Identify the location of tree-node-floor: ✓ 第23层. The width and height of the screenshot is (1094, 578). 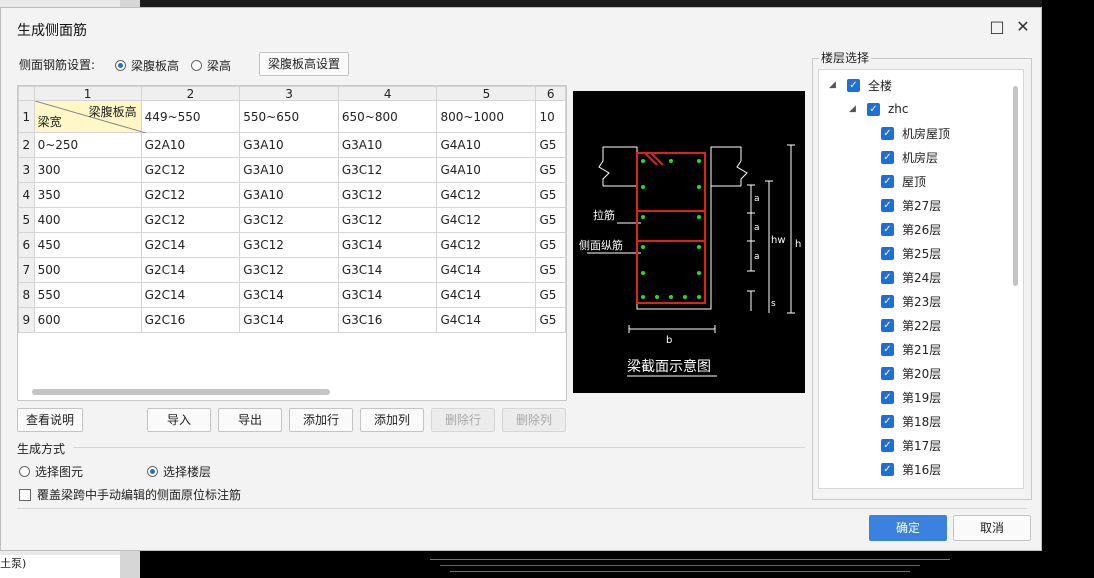
(911, 301).